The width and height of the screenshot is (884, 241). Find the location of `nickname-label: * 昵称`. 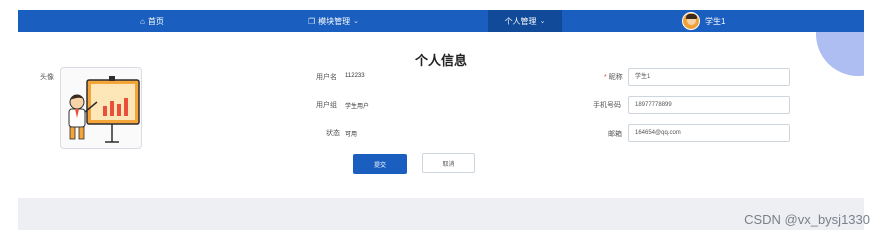

nickname-label: * 昵称 is located at coordinates (613, 77).